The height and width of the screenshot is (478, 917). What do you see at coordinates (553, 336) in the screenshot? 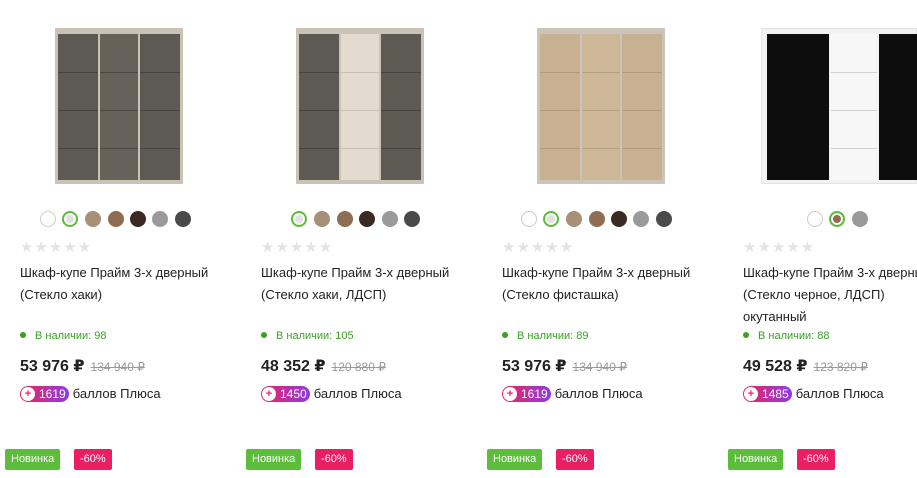
I see `stock-text: В наличии: 89` at bounding box center [553, 336].